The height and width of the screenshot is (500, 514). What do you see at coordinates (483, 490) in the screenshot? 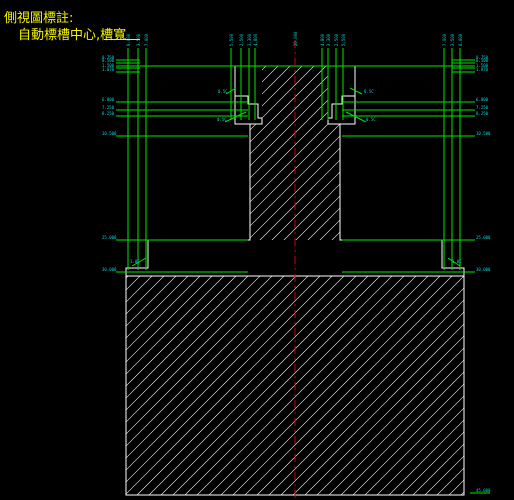
I see `dimension-label: 45.000` at bounding box center [483, 490].